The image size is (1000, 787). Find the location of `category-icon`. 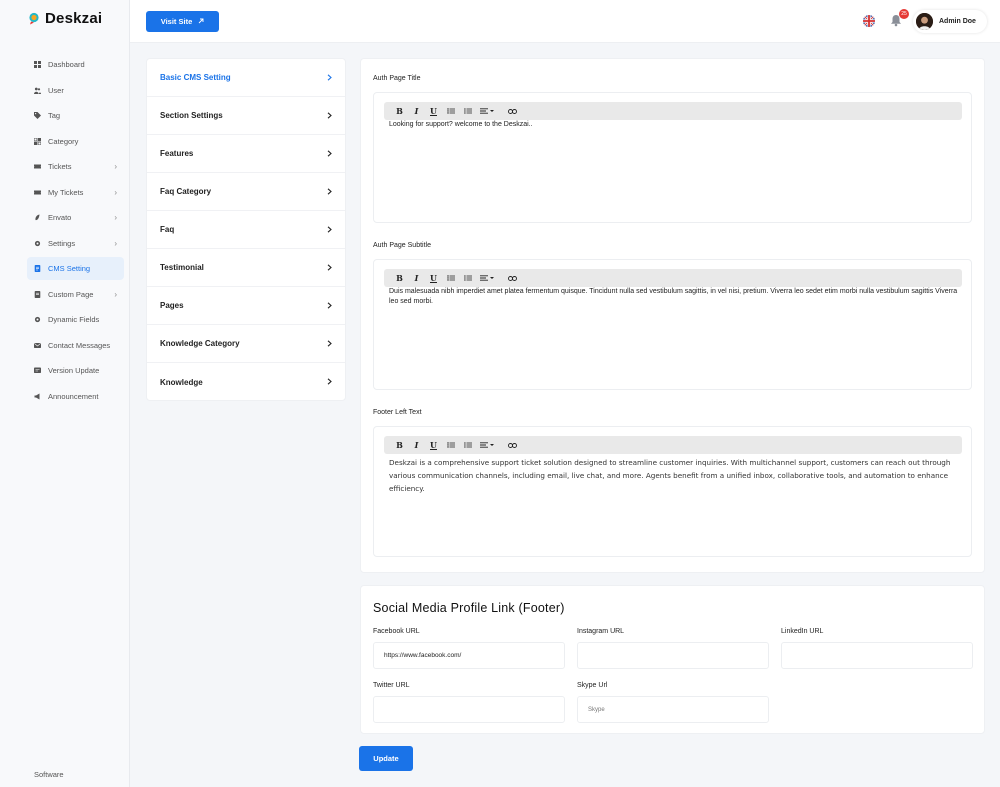

category-icon is located at coordinates (37, 141).